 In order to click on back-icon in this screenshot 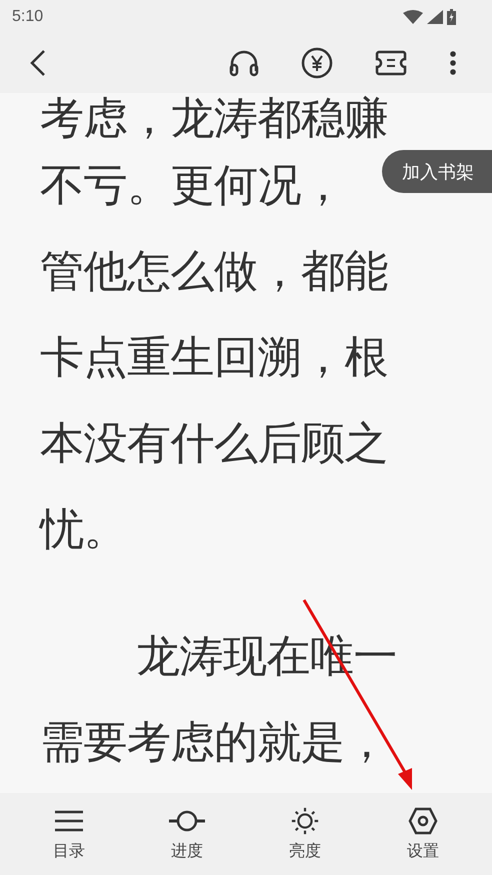, I will do `click(38, 63)`.